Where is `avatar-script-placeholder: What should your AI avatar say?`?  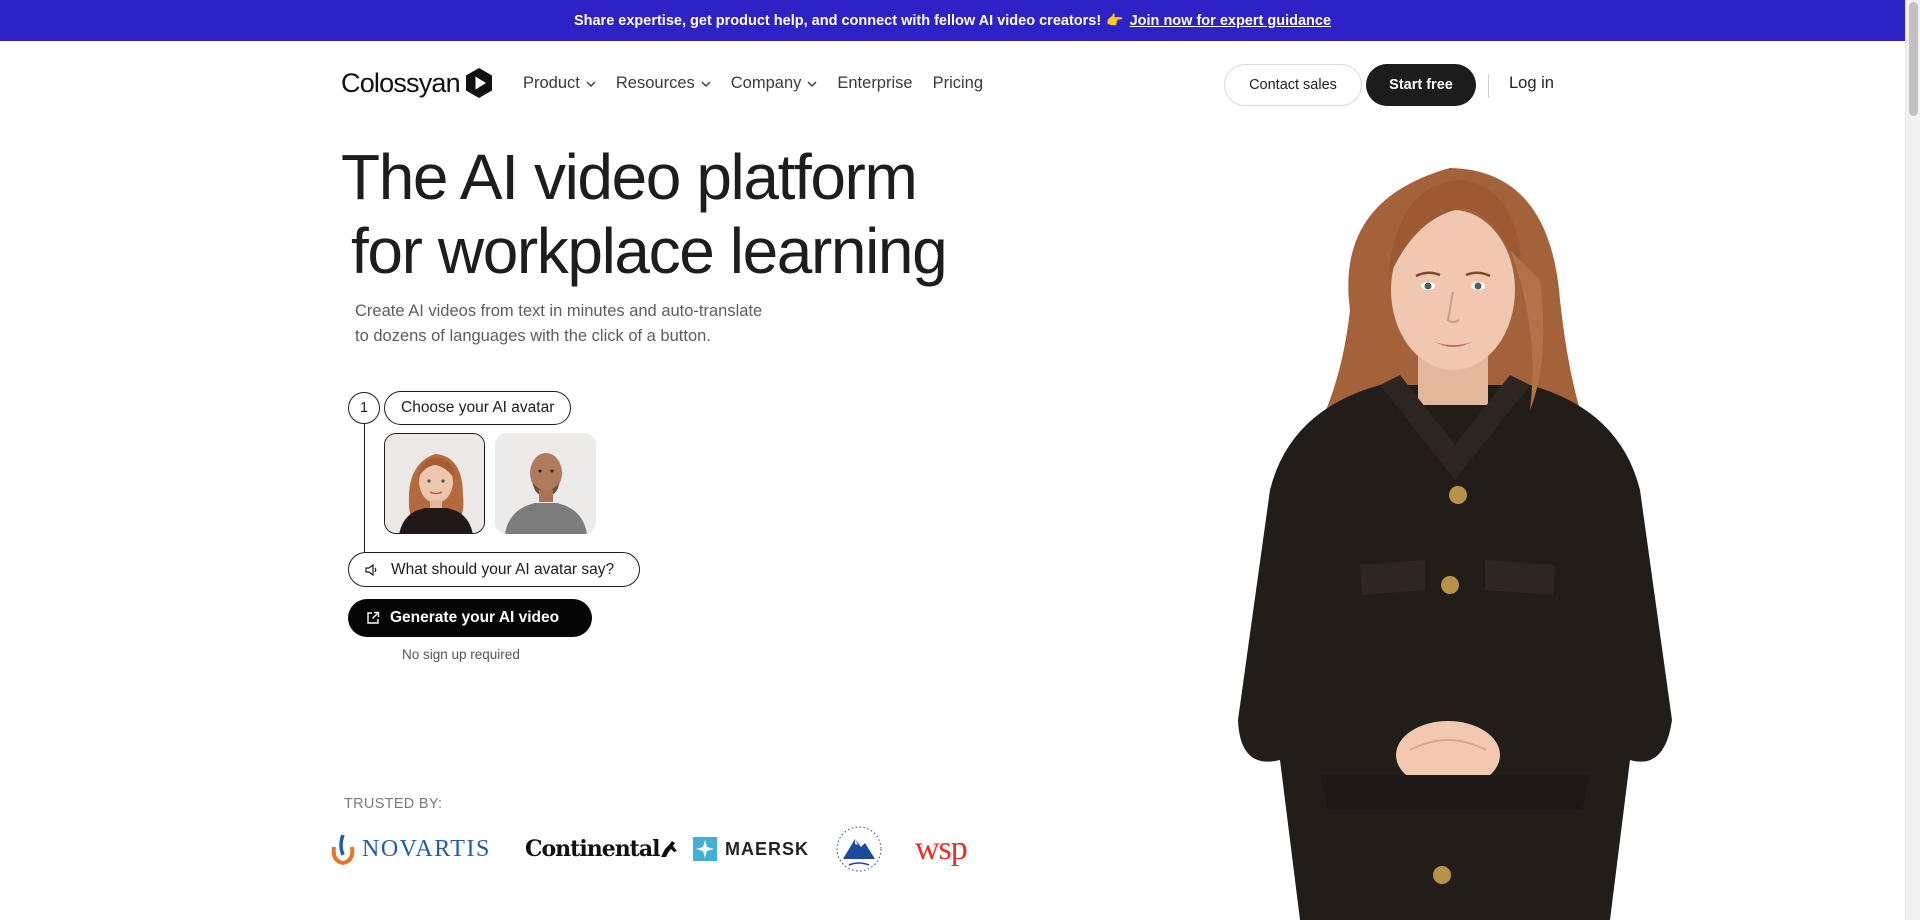 avatar-script-placeholder: What should your AI avatar say? is located at coordinates (503, 569).